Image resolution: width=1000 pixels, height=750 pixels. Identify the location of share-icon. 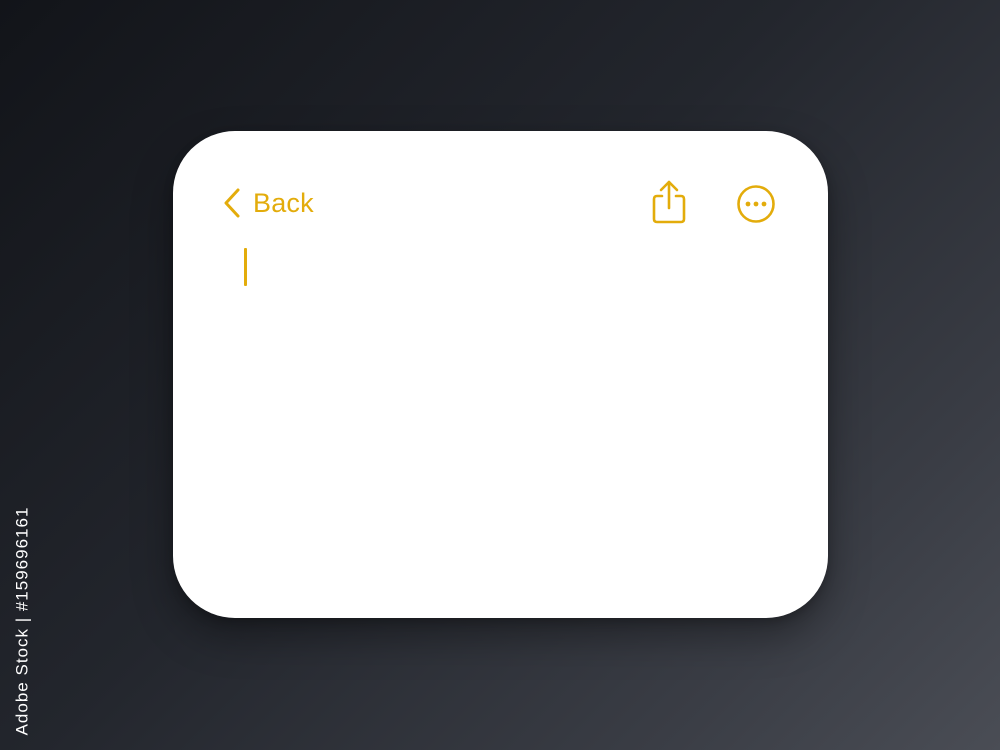
(669, 202).